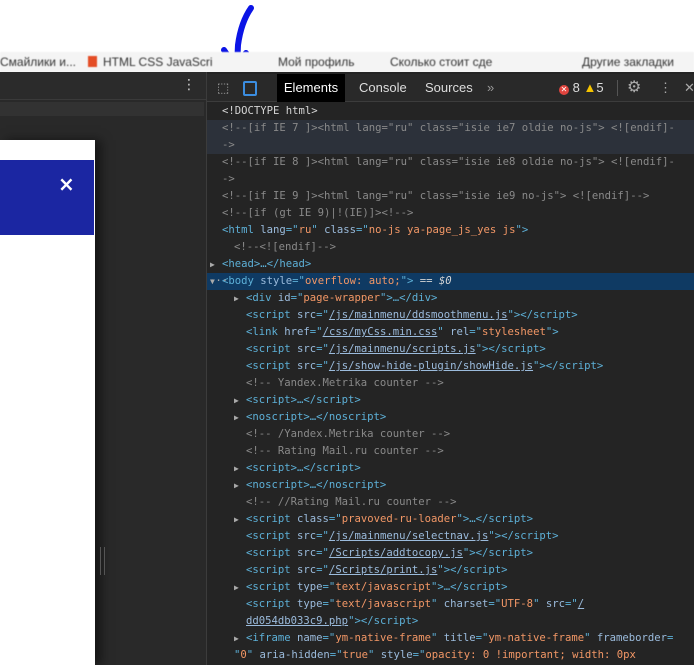  Describe the element at coordinates (665, 88) in the screenshot. I see `more-options-icon: ⋮` at that location.